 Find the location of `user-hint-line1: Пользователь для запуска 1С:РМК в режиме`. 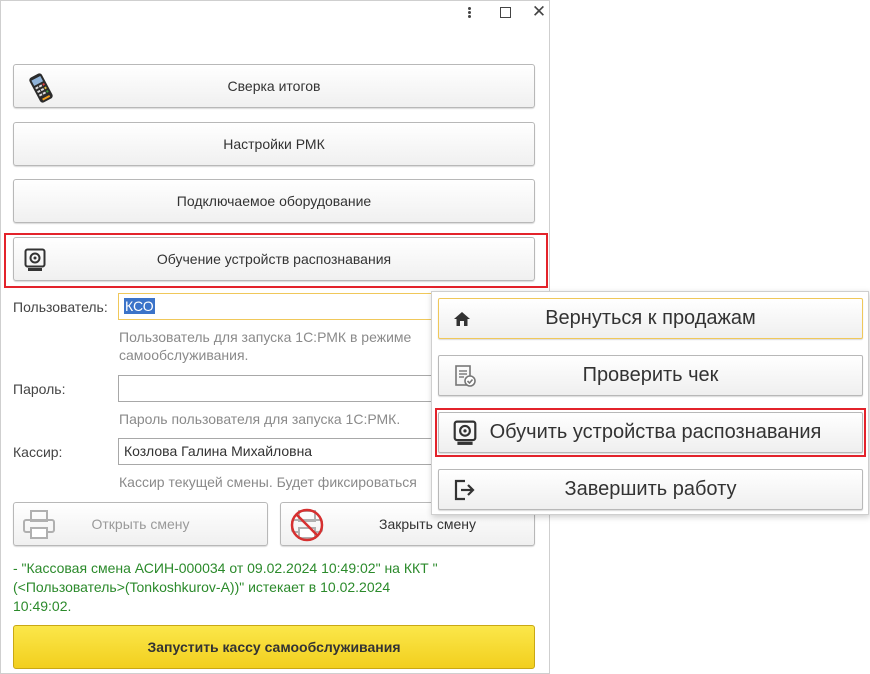

user-hint-line1: Пользователь для запуска 1С:РМК в режиме is located at coordinates (265, 337).